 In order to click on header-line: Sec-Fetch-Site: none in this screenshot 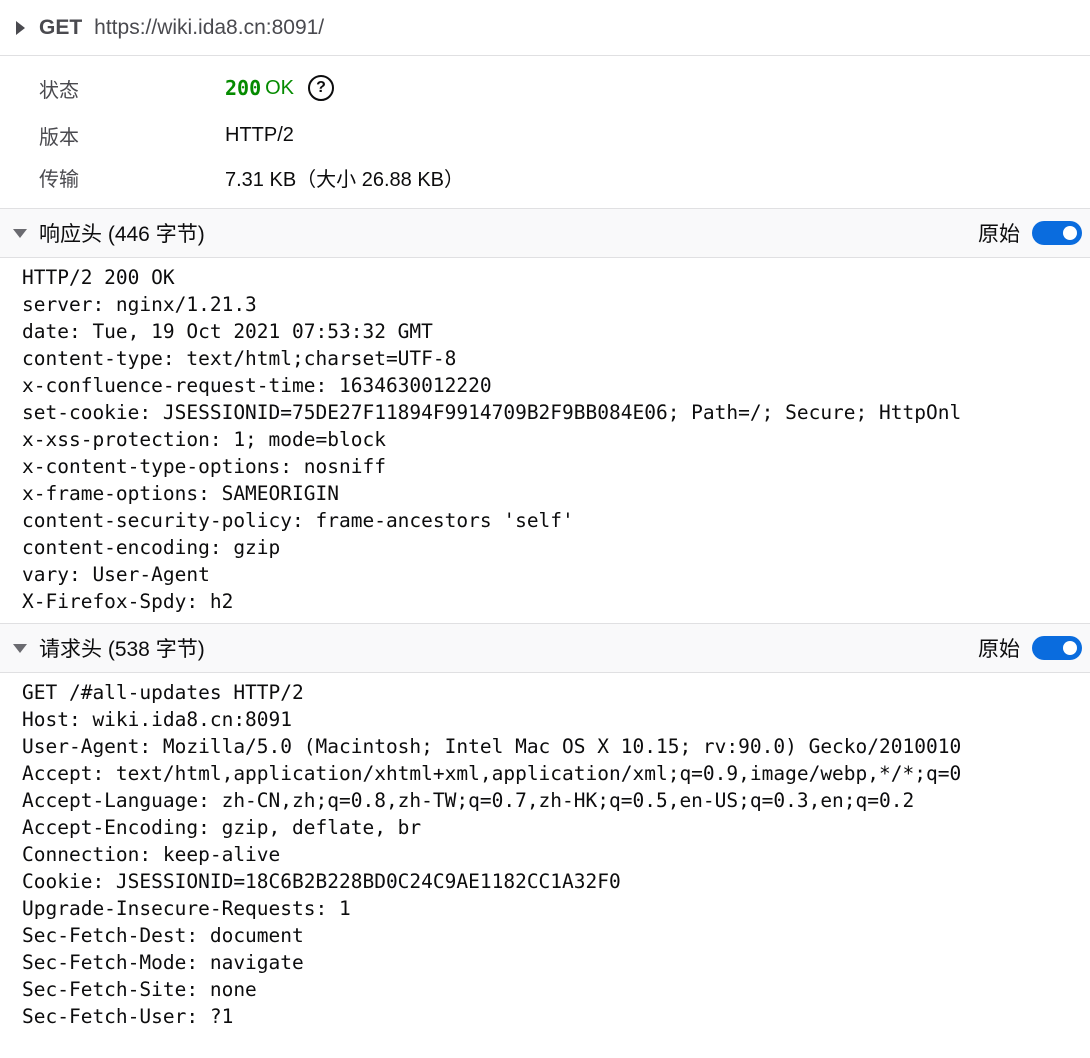, I will do `click(139, 989)`.